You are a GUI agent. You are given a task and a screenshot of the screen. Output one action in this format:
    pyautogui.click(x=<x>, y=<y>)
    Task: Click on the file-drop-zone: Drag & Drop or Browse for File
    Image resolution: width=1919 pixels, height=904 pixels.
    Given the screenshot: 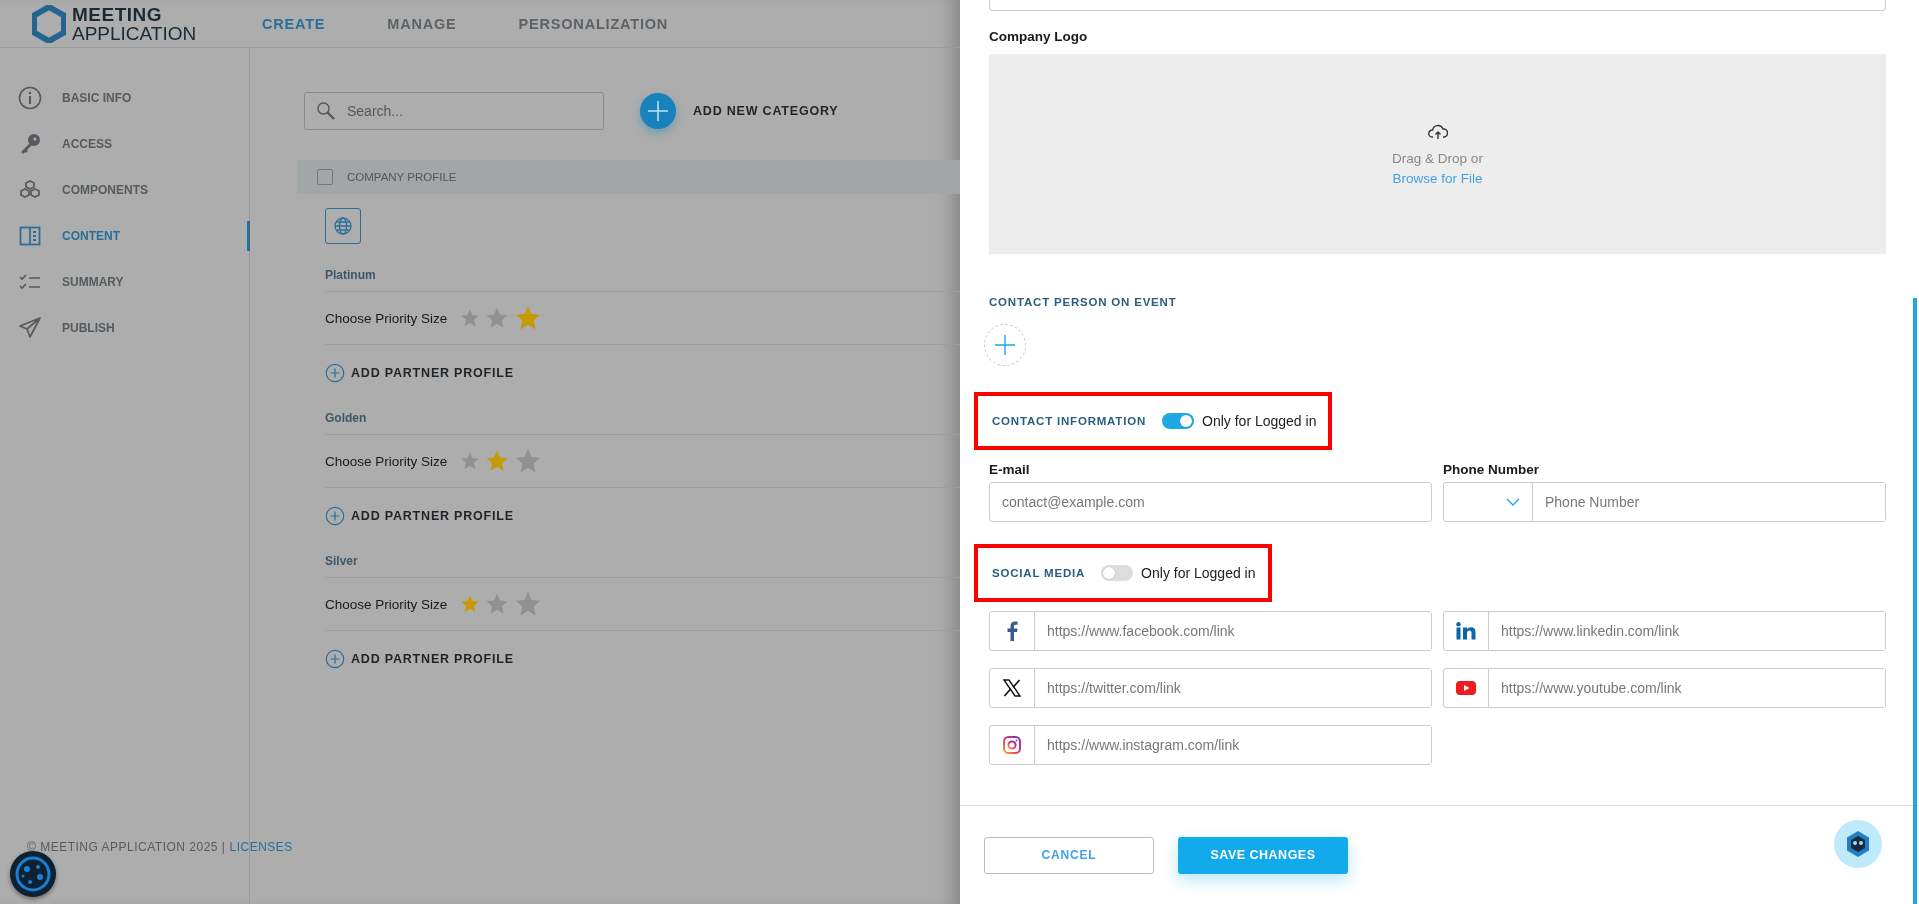 What is the action you would take?
    pyautogui.click(x=1437, y=154)
    